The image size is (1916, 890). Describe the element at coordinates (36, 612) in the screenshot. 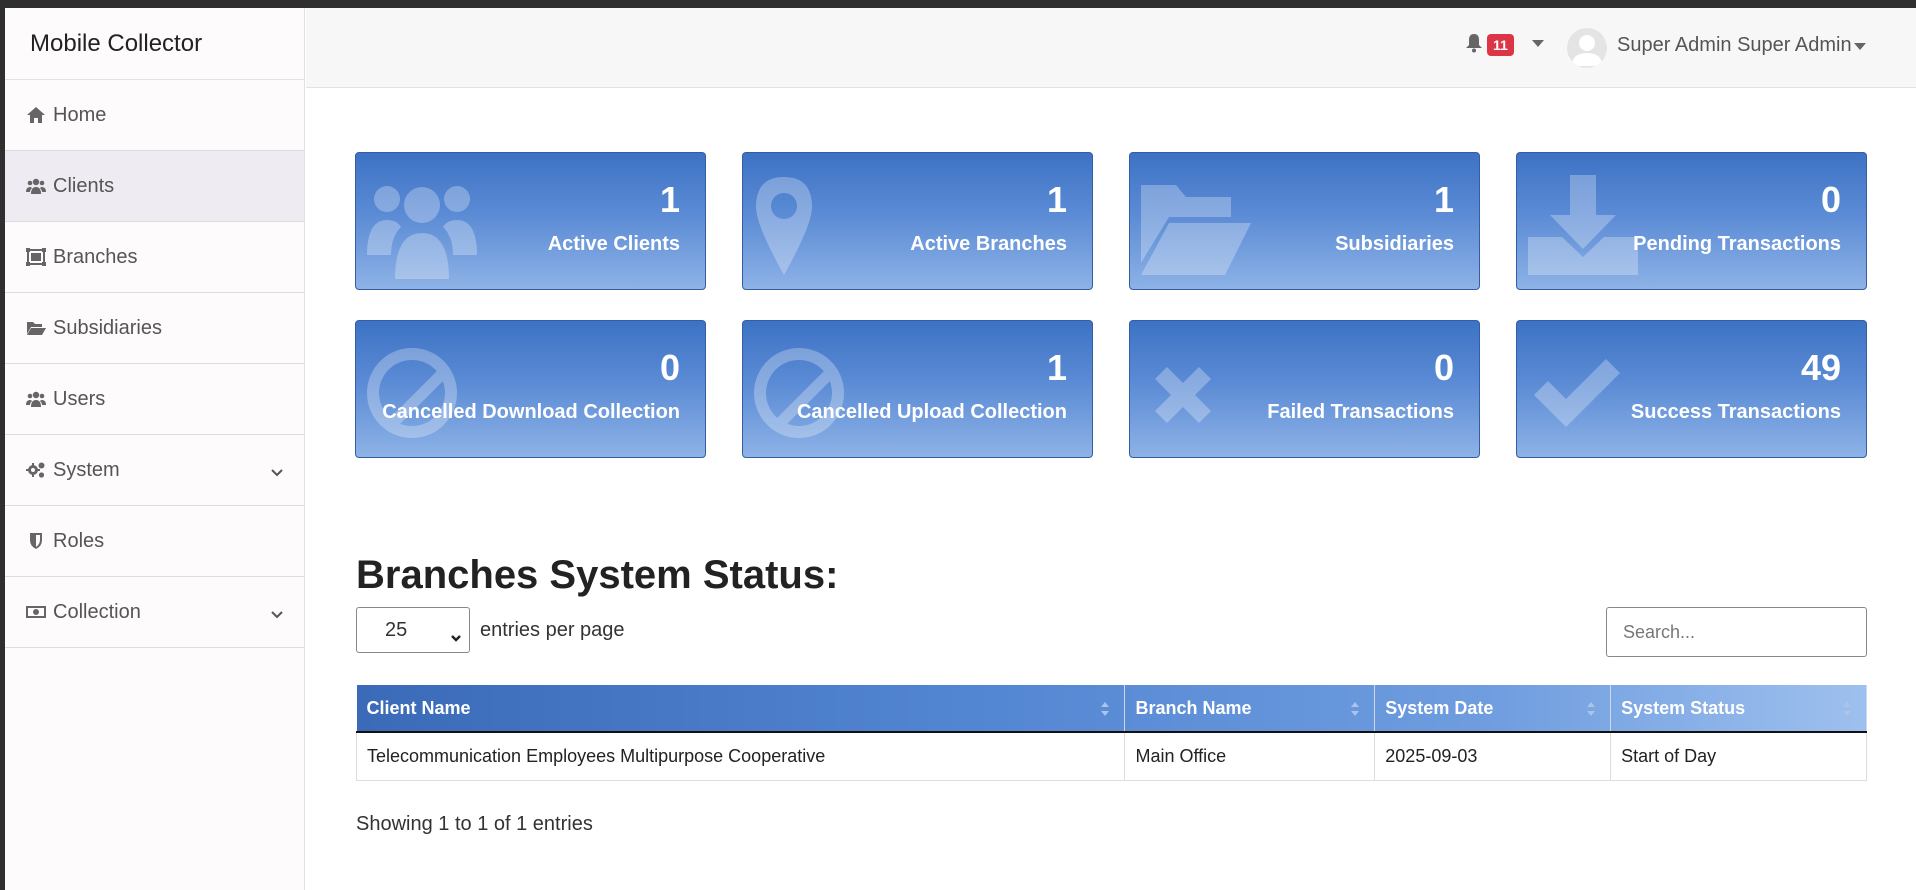

I see `money-icon` at that location.